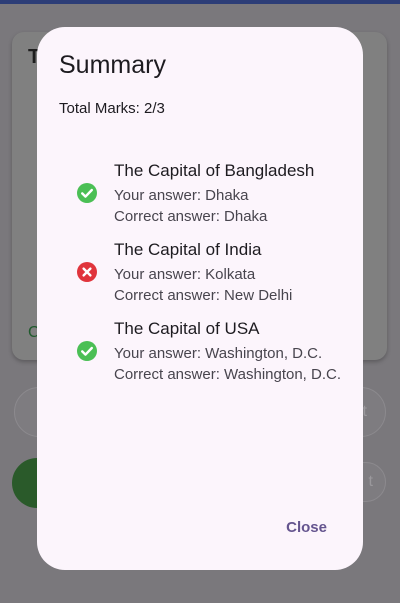 This screenshot has width=400, height=603. Describe the element at coordinates (214, 170) in the screenshot. I see `question-text: The Capital of Bangladesh` at that location.